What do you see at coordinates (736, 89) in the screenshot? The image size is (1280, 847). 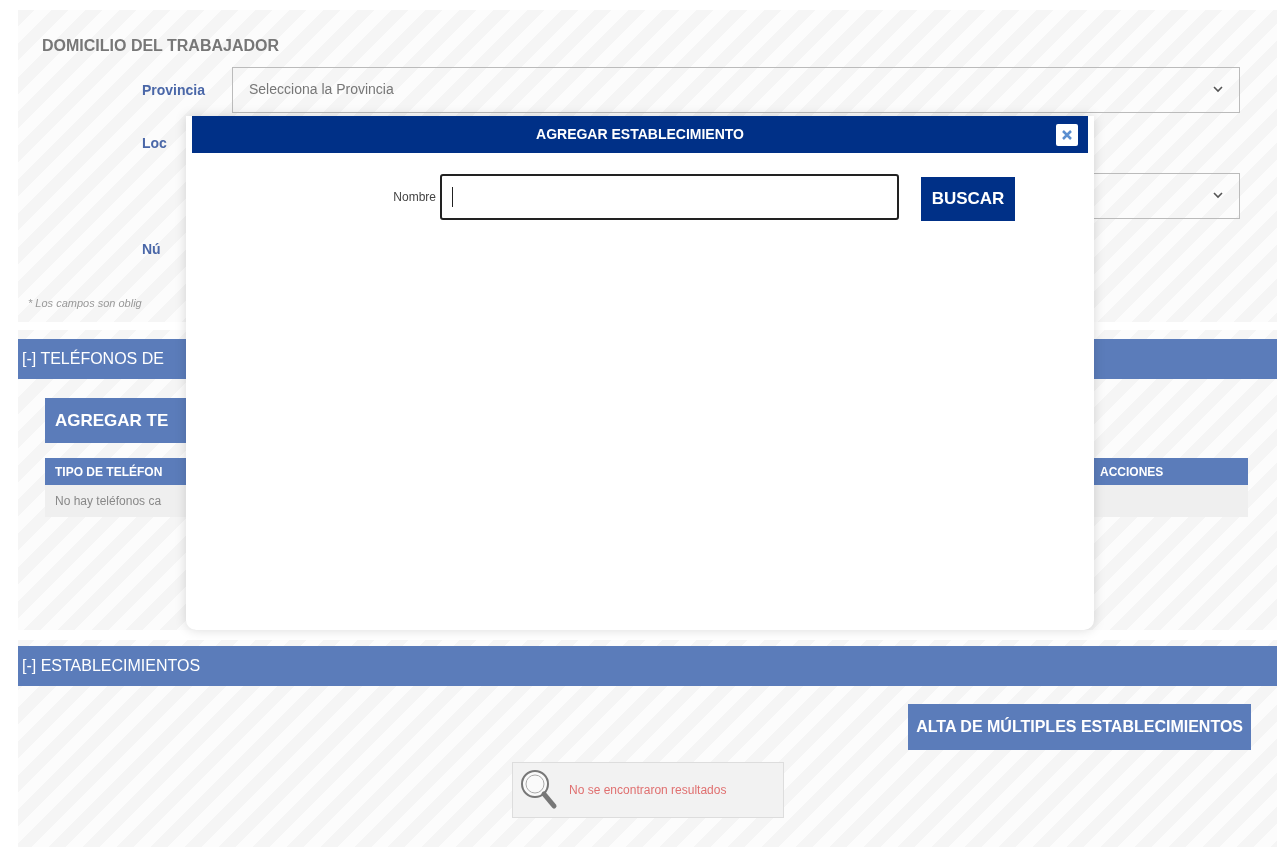 I see `select-field: Selecciona la Provincia` at bounding box center [736, 89].